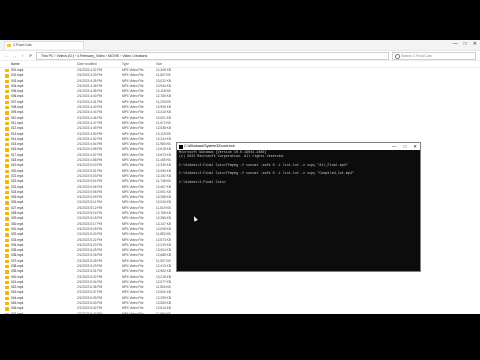  What do you see at coordinates (17, 117) in the screenshot?
I see `file-name-text: 010.mp4` at bounding box center [17, 117].